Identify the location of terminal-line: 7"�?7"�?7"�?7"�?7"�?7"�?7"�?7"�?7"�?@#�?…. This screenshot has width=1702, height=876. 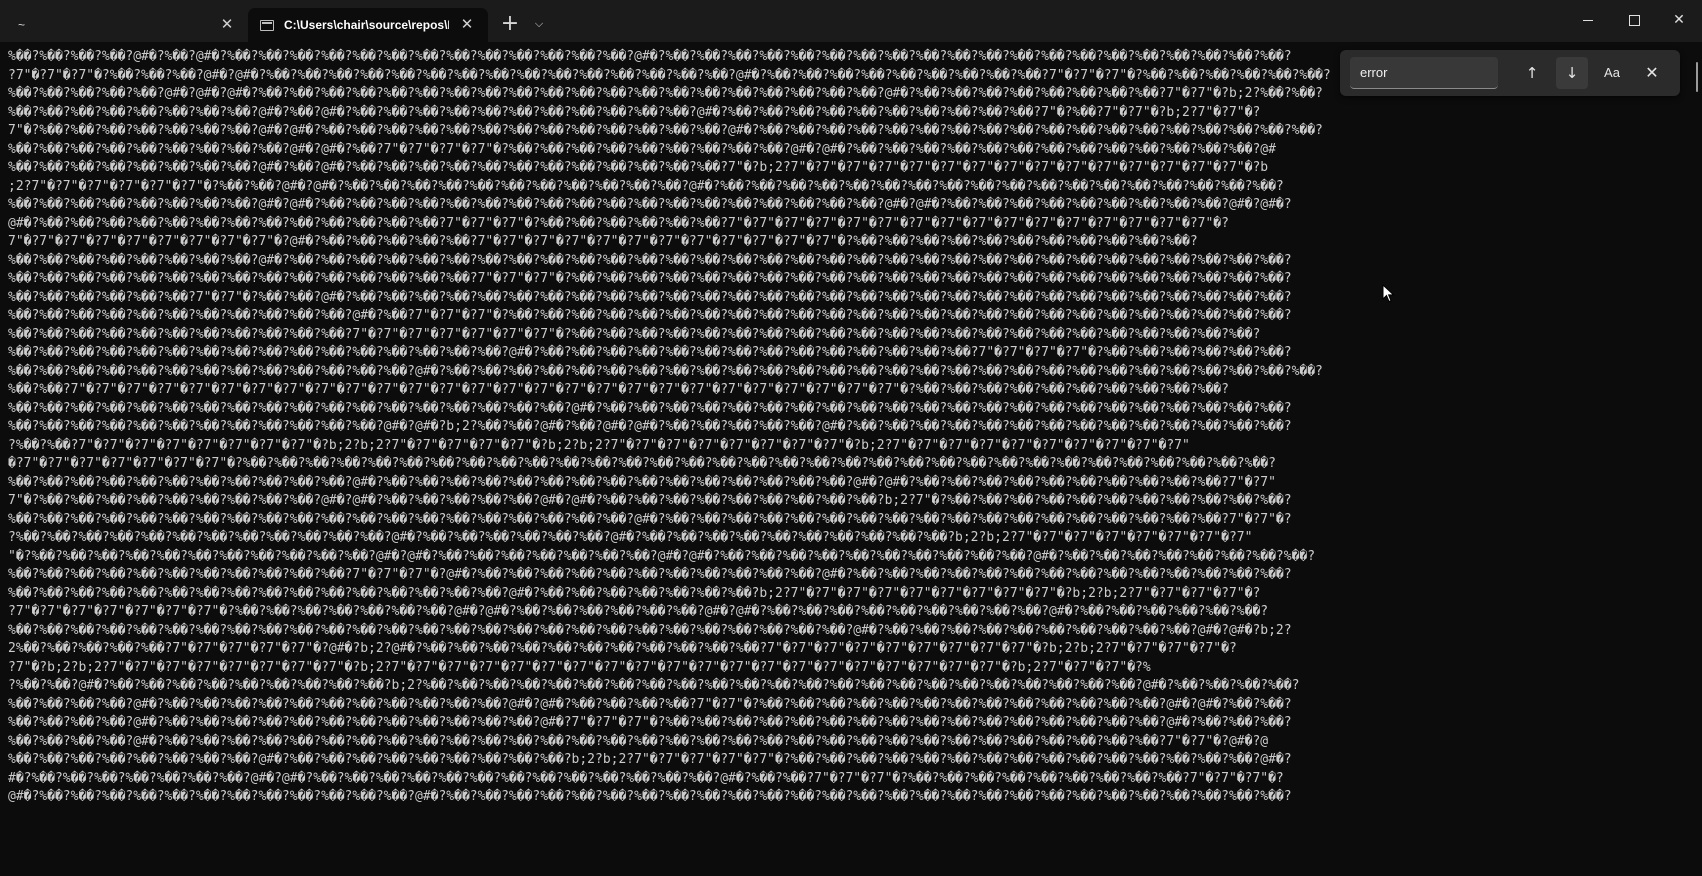
(603, 241).